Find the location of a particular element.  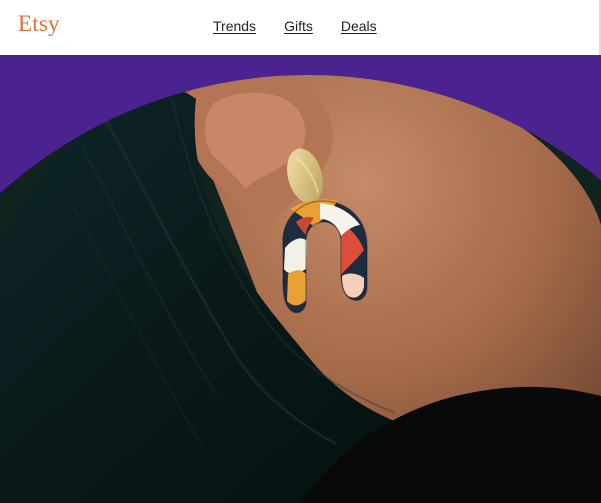

nav-link-trends: Trends is located at coordinates (234, 26).